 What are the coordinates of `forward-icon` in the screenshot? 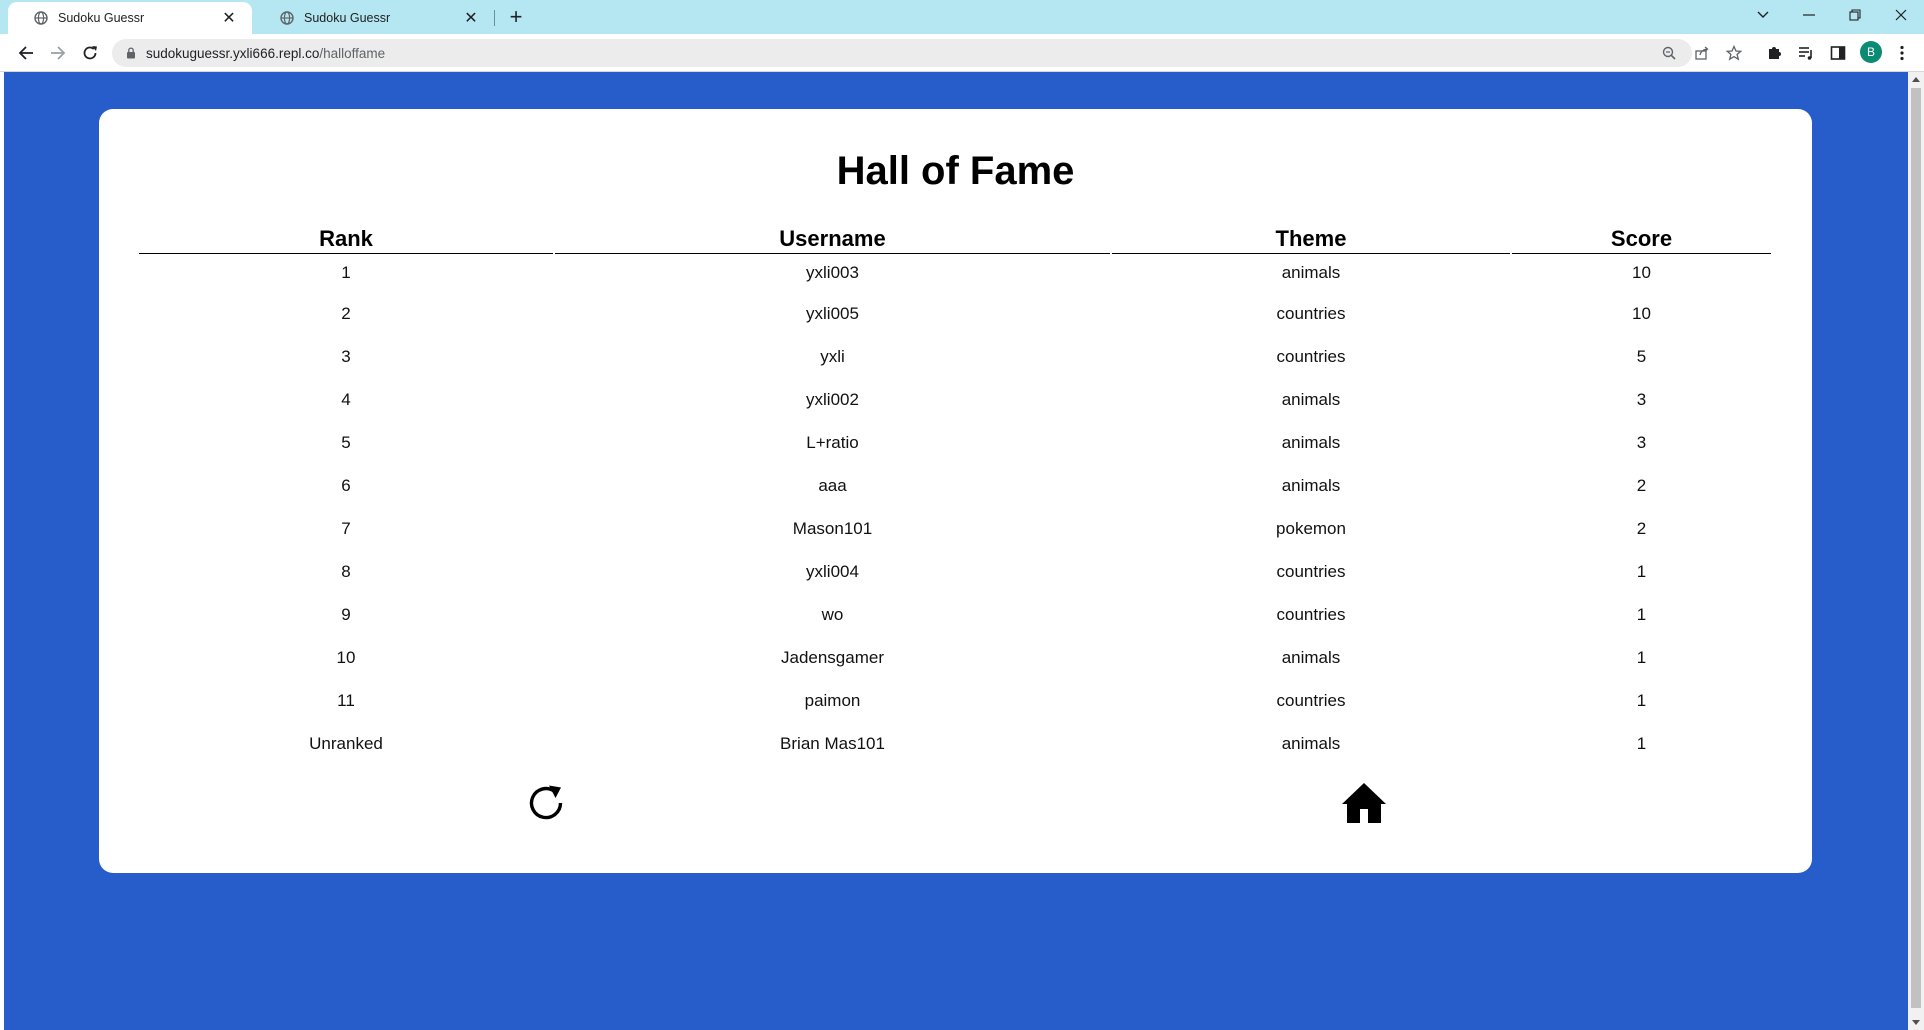 It's located at (58, 53).